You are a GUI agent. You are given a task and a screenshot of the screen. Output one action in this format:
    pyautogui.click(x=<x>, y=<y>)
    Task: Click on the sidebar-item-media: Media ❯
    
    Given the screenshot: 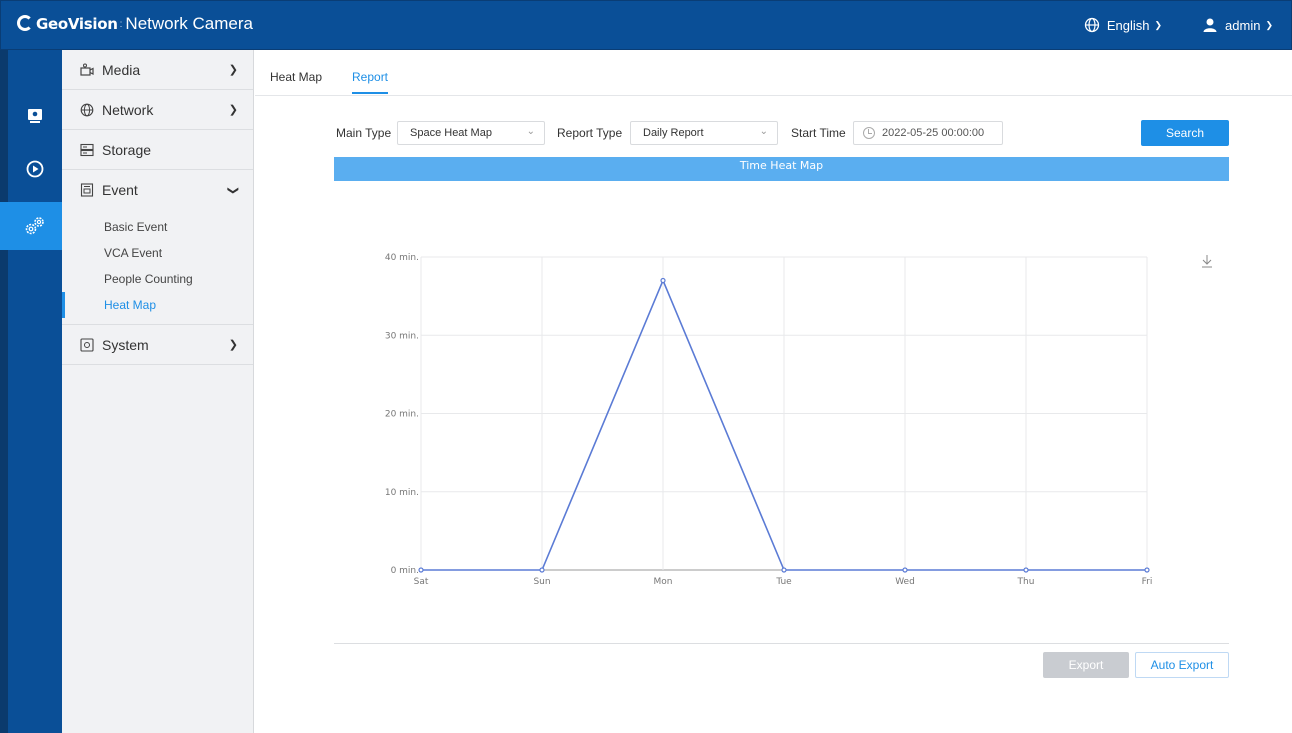 What is the action you would take?
    pyautogui.click(x=157, y=70)
    